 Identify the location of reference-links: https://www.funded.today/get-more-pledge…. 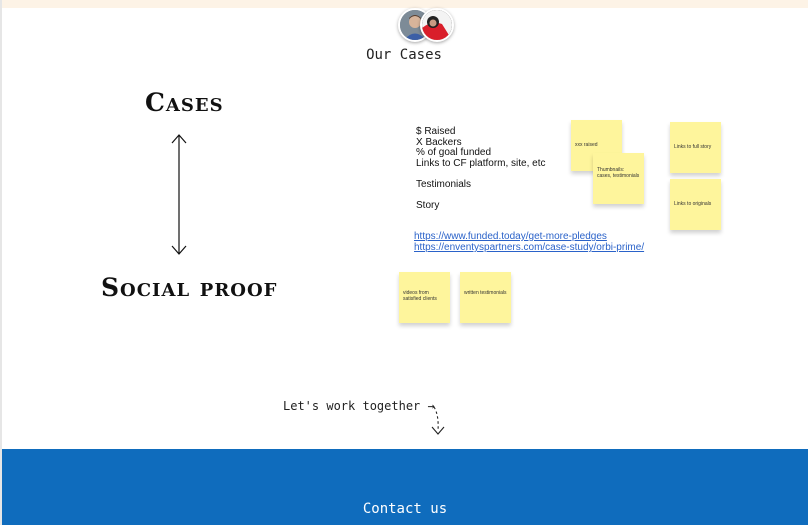
(529, 242).